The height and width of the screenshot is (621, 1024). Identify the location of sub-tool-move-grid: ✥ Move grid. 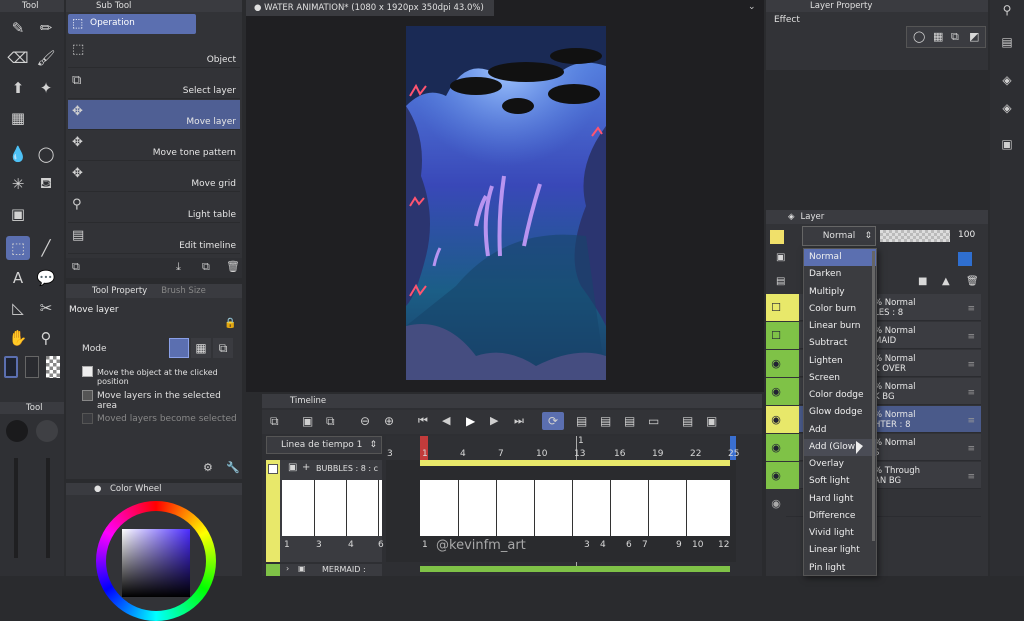
(154, 177).